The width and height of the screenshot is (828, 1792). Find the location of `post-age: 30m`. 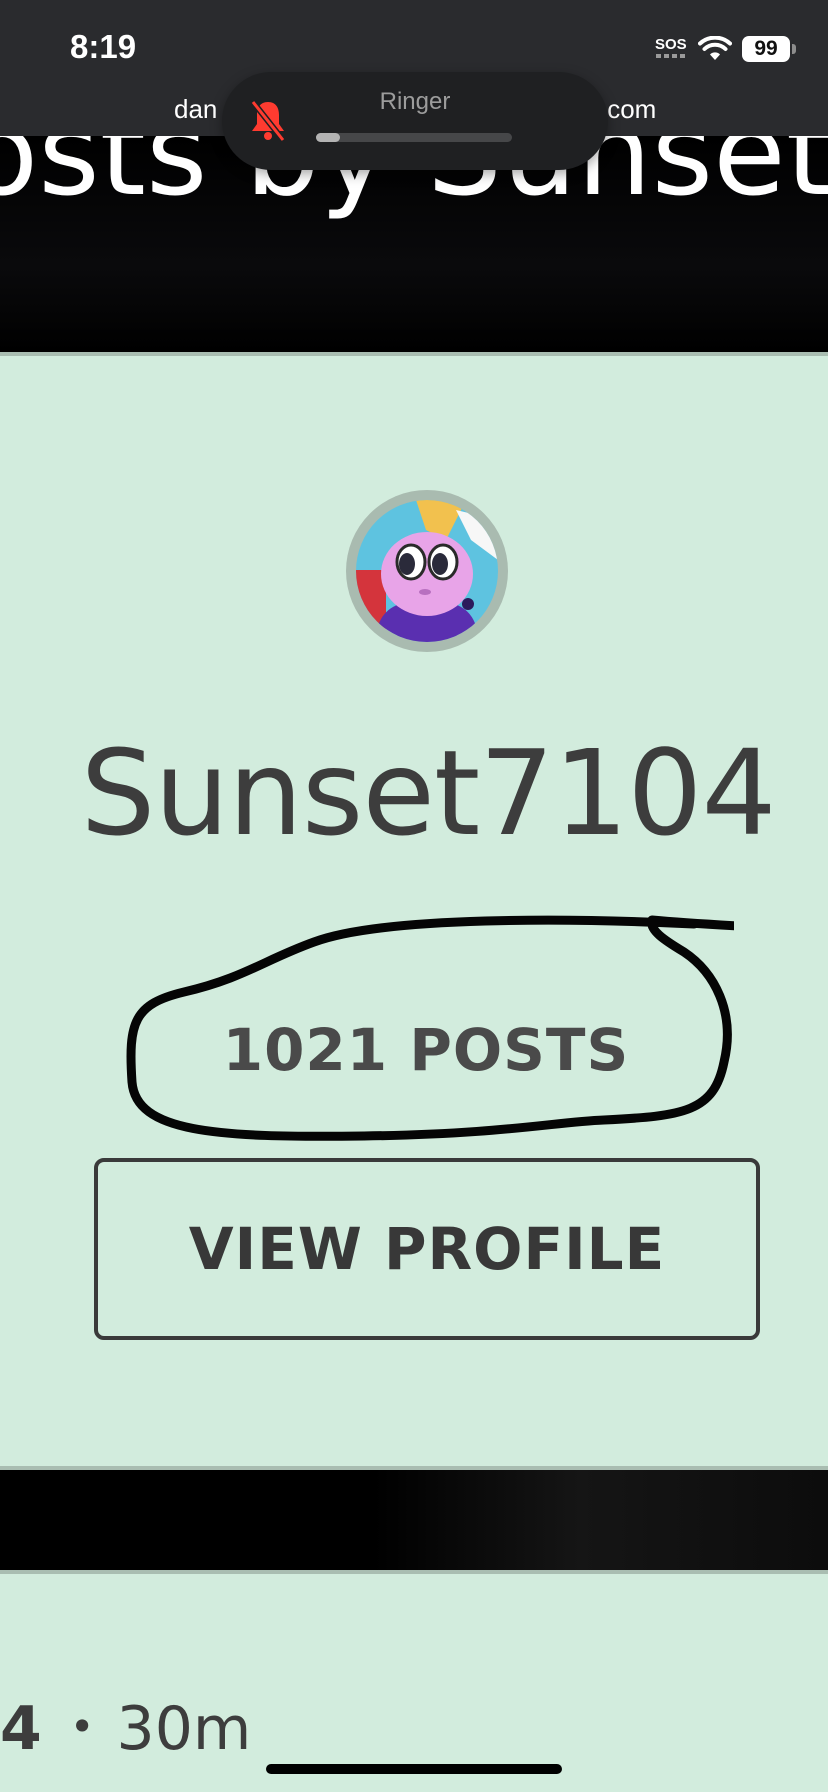

post-age: 30m is located at coordinates (184, 1729).